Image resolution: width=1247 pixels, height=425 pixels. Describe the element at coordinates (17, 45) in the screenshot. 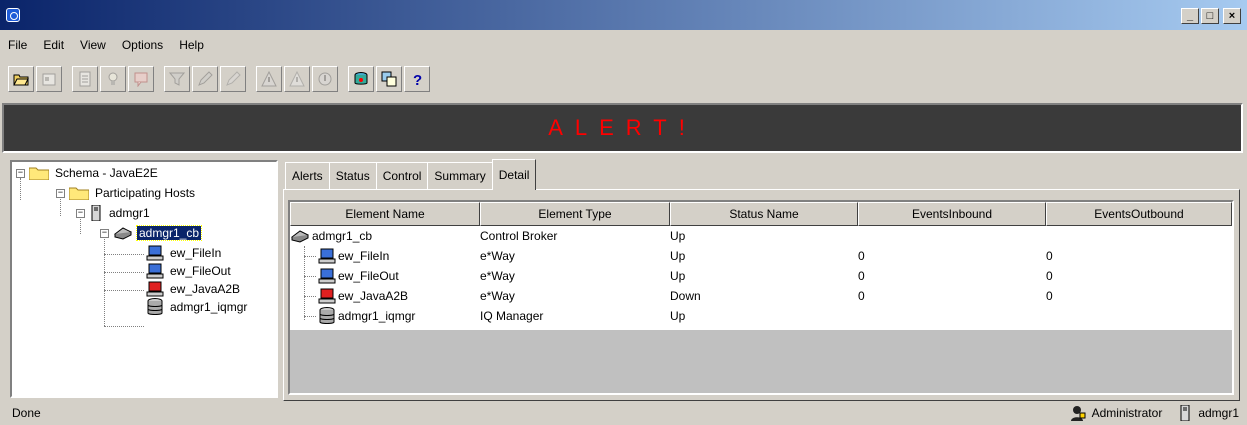

I see `menu-file: File` at that location.